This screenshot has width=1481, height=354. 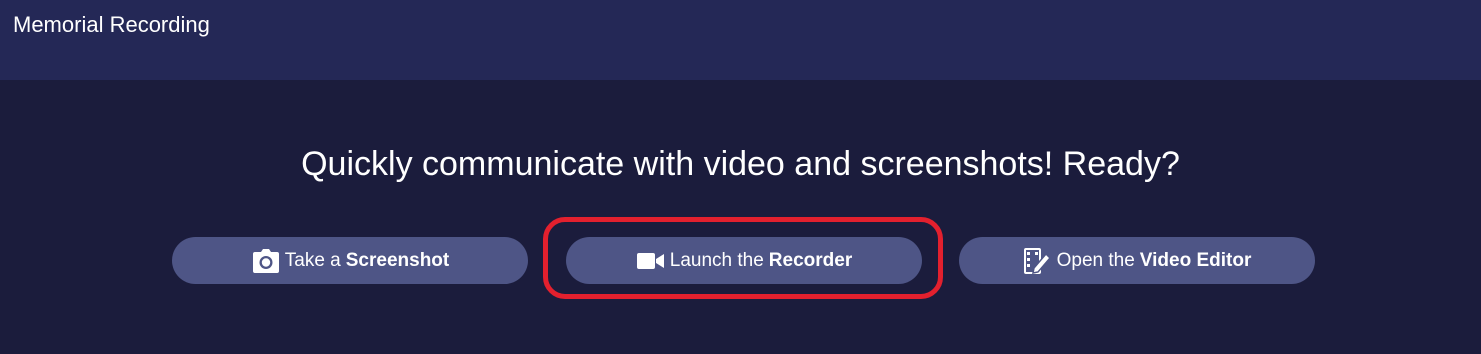 What do you see at coordinates (312, 260) in the screenshot?
I see `take-screenshot-label-prefix: Take a` at bounding box center [312, 260].